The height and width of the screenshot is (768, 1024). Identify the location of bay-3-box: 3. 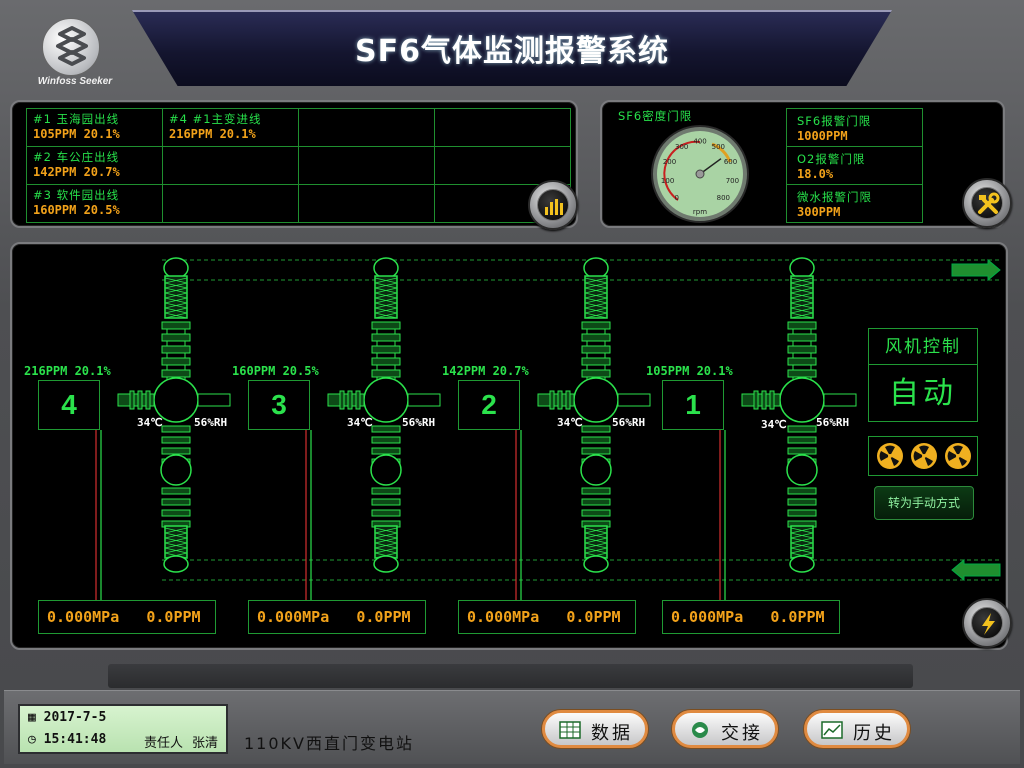
(279, 405).